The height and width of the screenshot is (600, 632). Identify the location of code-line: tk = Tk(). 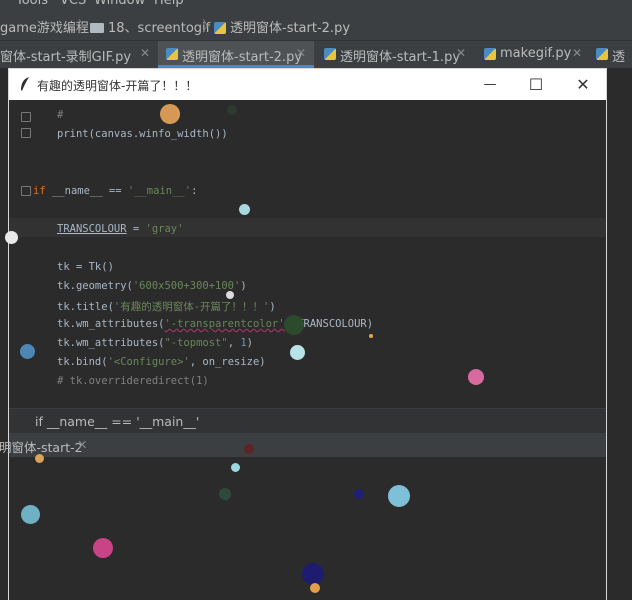
(85, 267).